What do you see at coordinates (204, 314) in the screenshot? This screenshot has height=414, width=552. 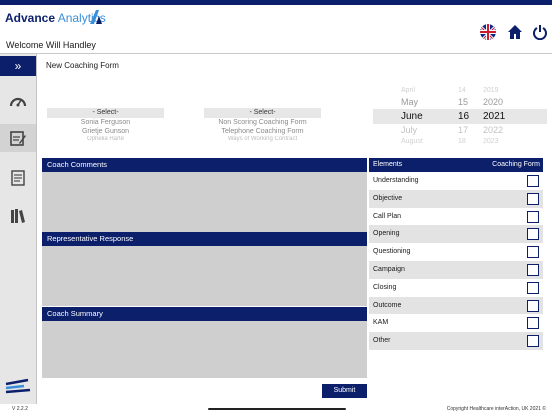 I see `coach-summary-heading: Coach Summary` at bounding box center [204, 314].